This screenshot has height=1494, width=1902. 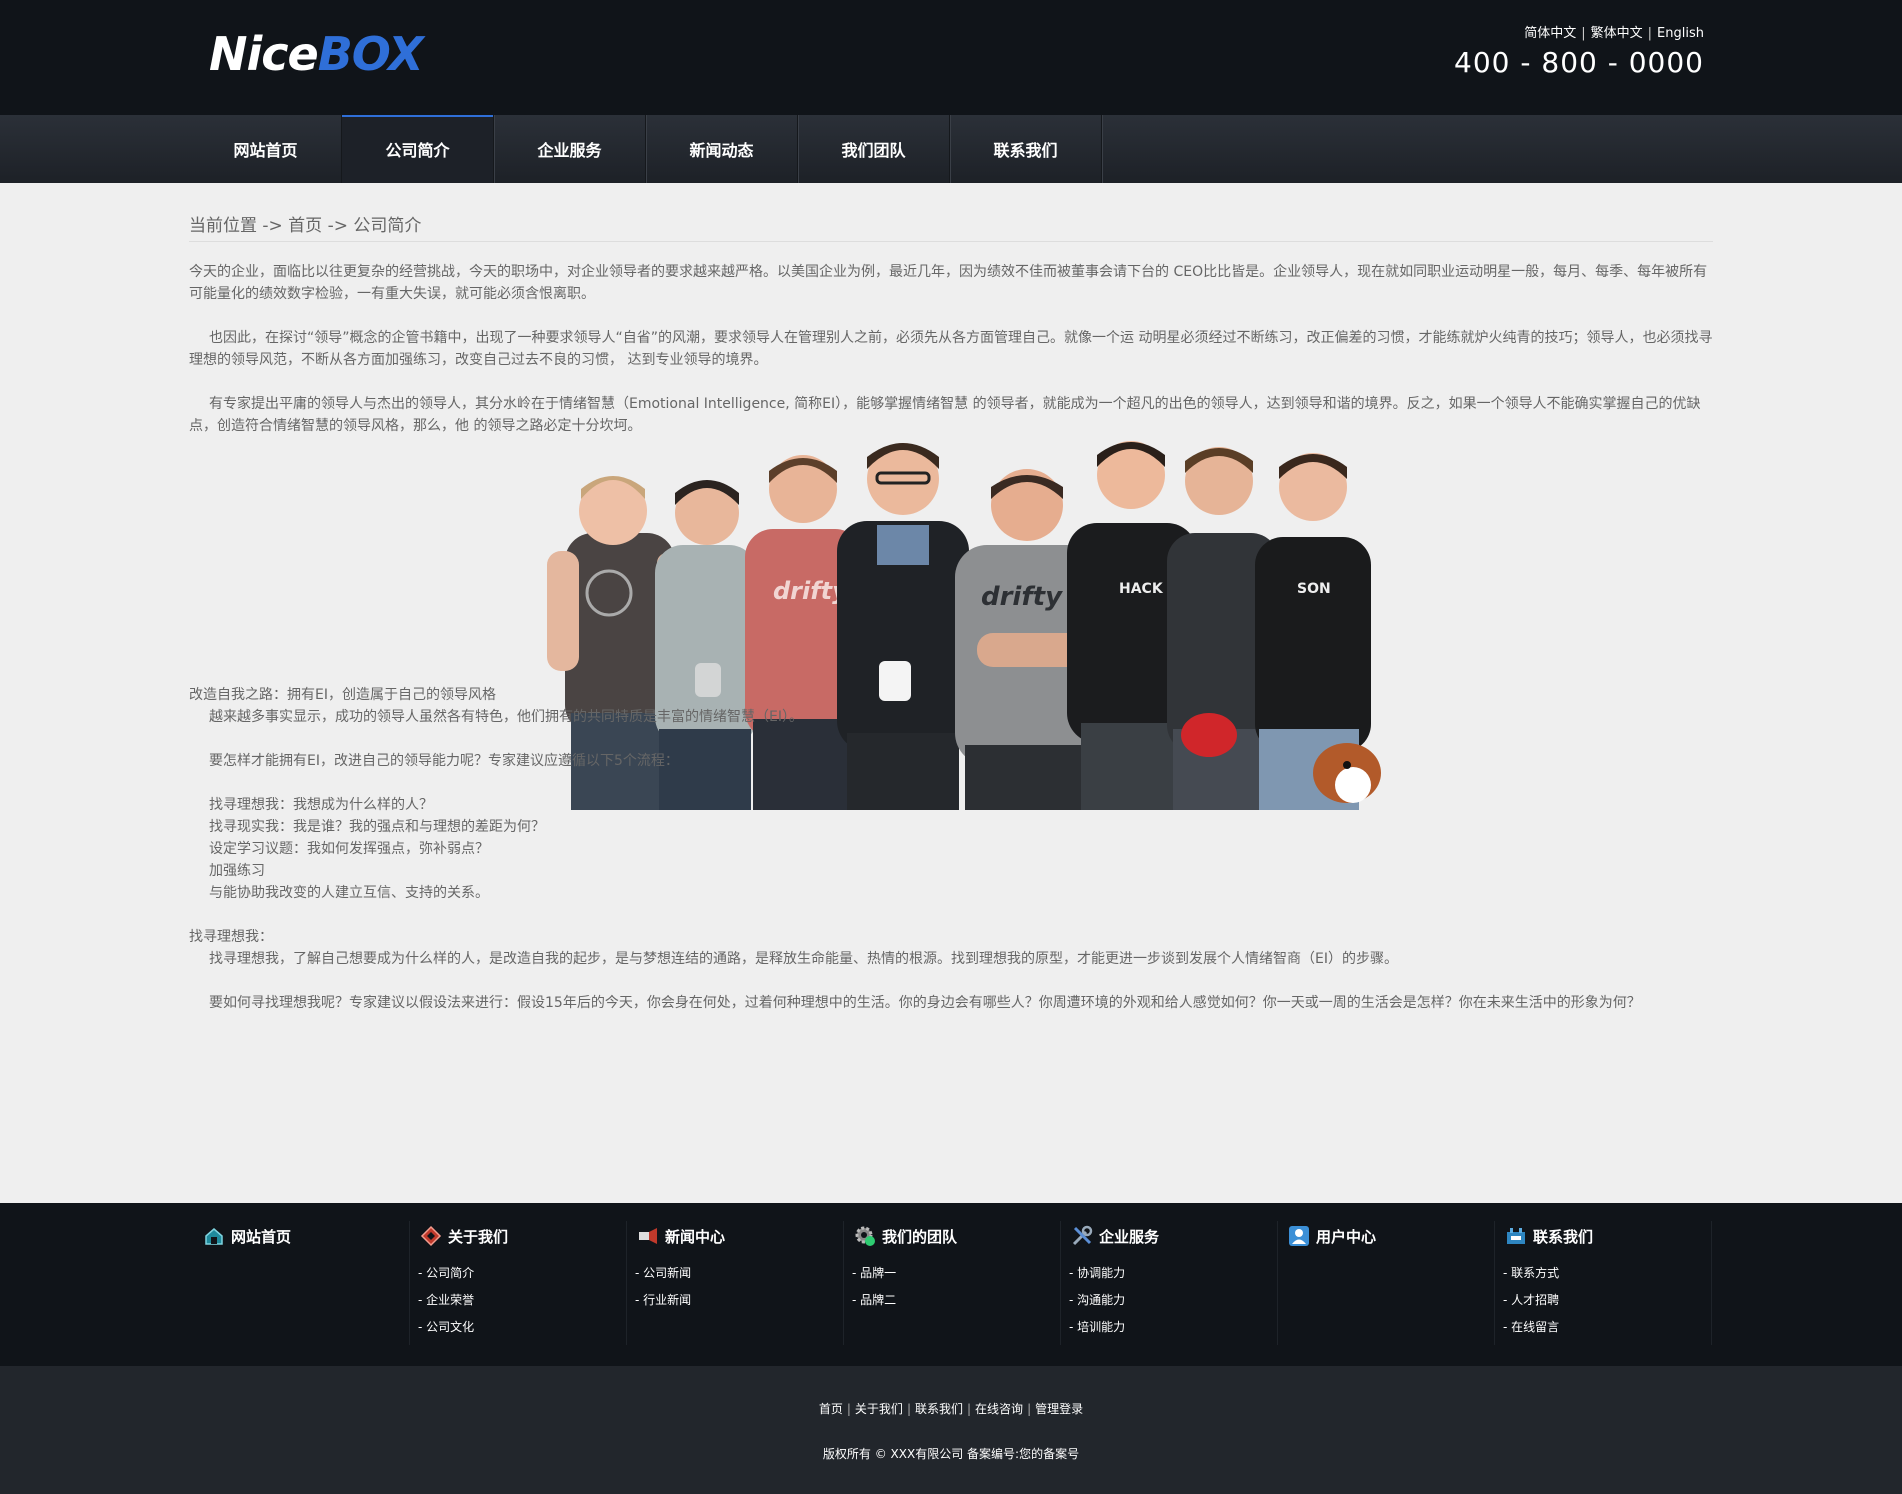 I want to click on breadcrumb-divider, so click(x=951, y=241).